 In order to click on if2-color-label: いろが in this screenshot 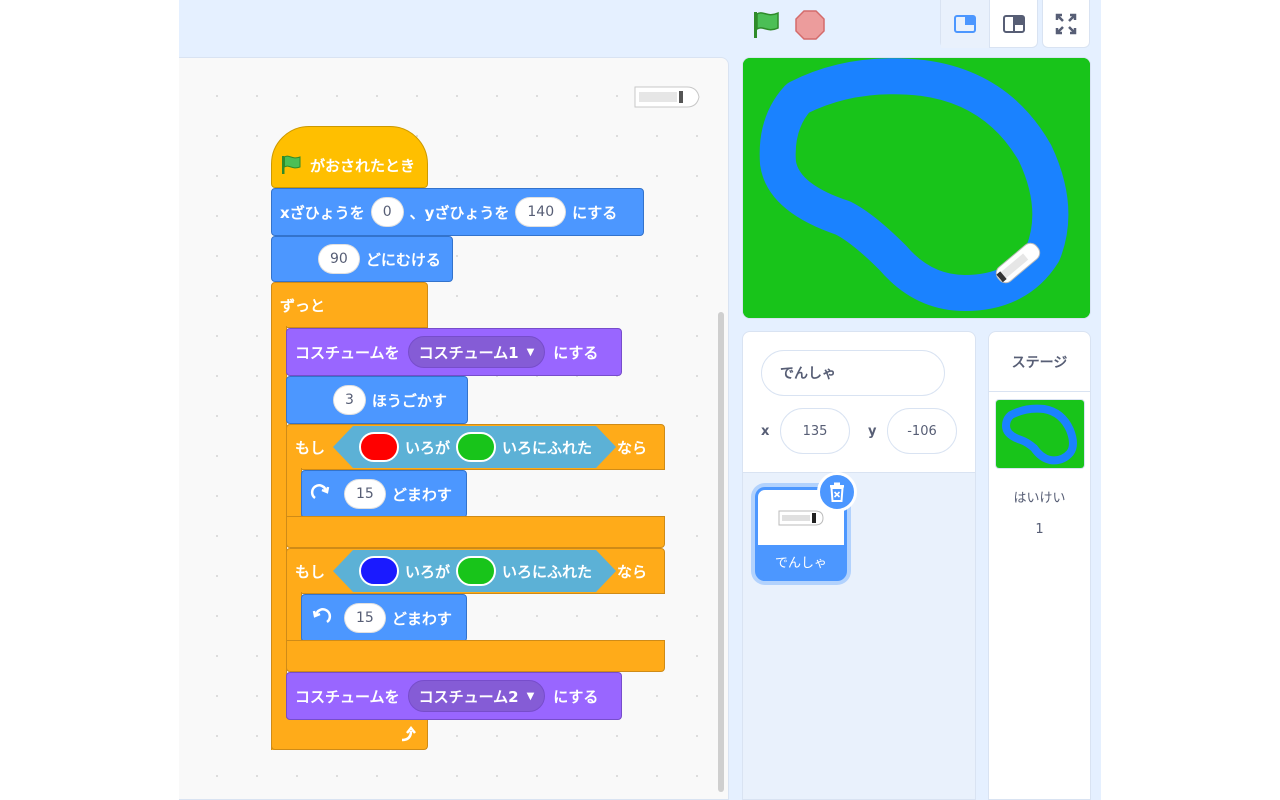, I will do `click(428, 571)`.